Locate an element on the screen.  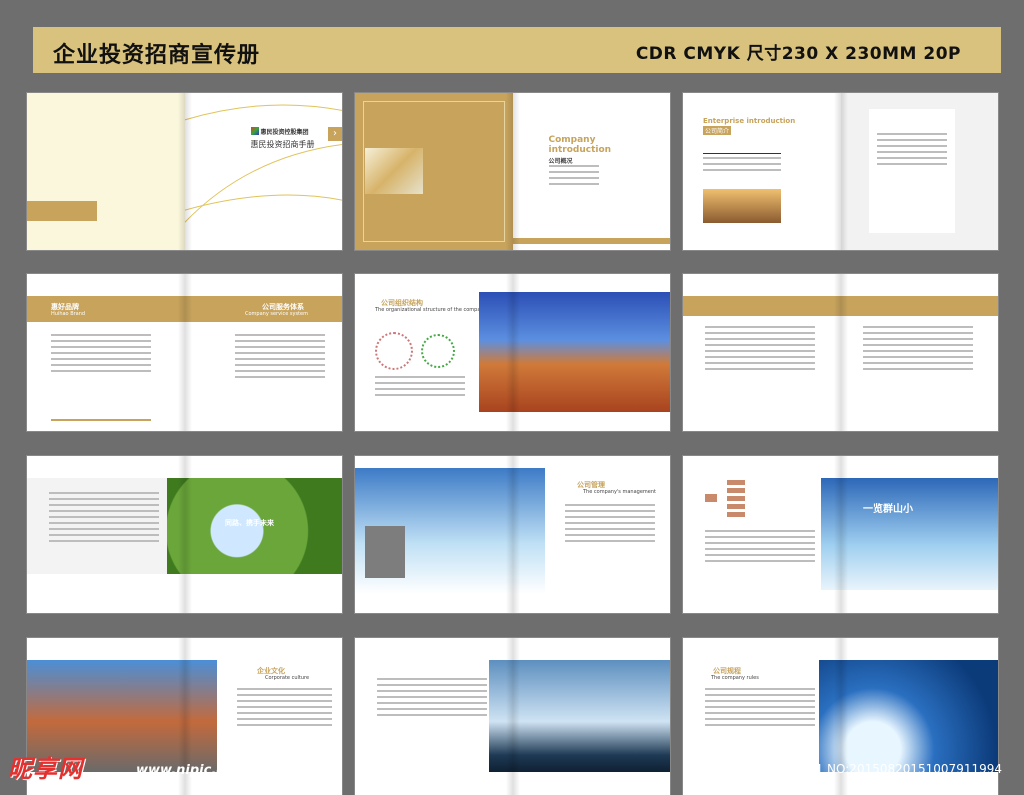
title-banner: 企业投资招商宣传册 CDR CMYK 尺寸230 X 230MM 20P is located at coordinates (517, 50).